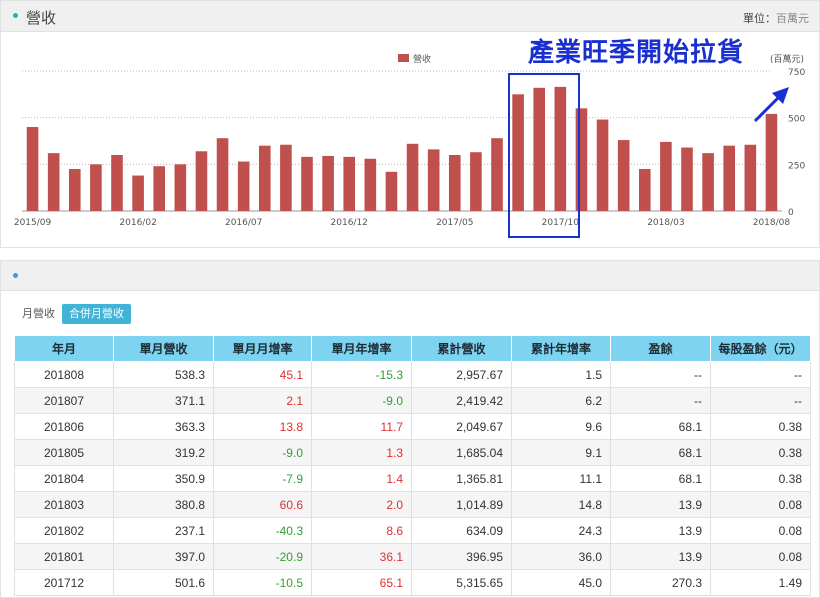  Describe the element at coordinates (64, 374) in the screenshot. I see `table-cell: 201808` at that location.